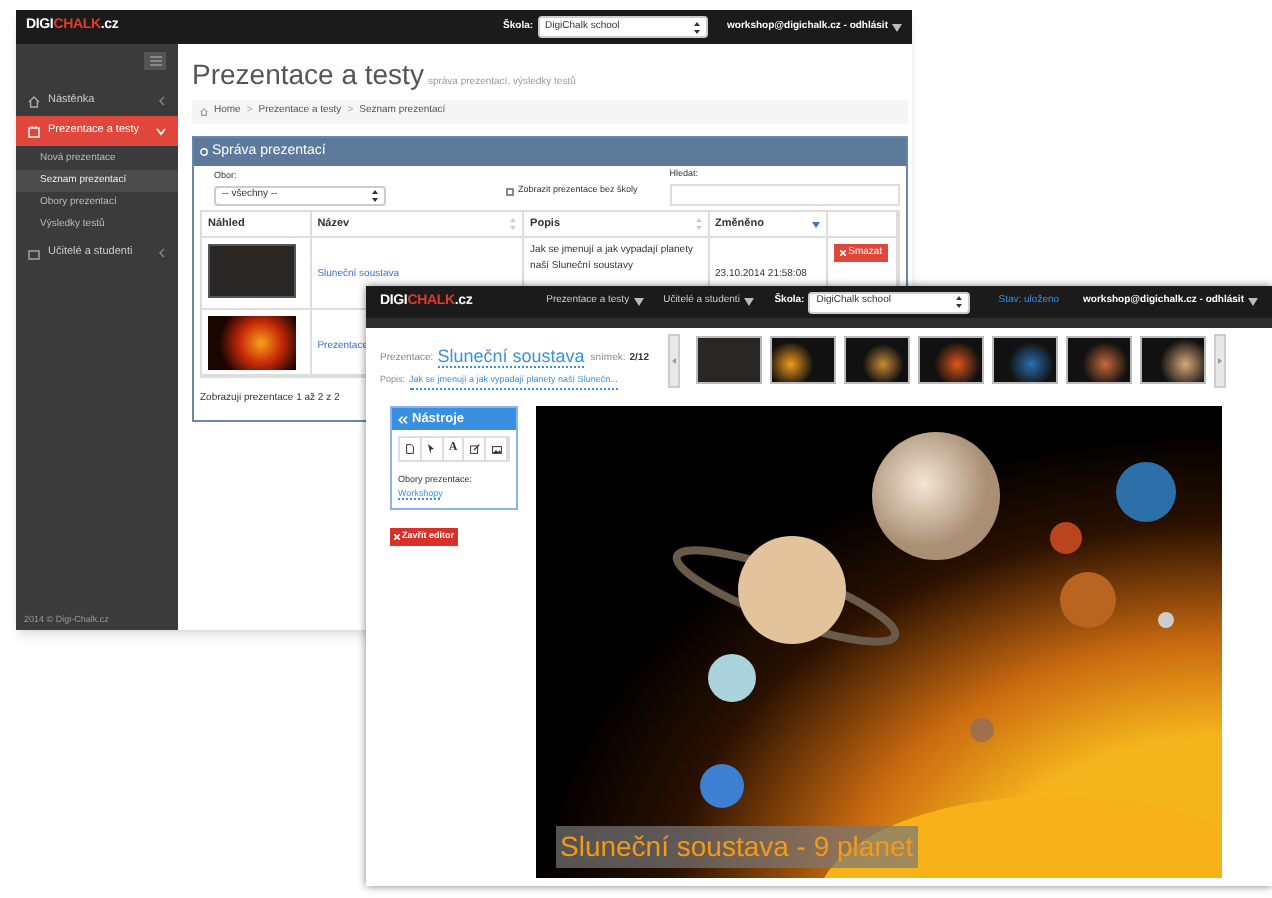 The height and width of the screenshot is (898, 1272). I want to click on page-icon, so click(409, 449).